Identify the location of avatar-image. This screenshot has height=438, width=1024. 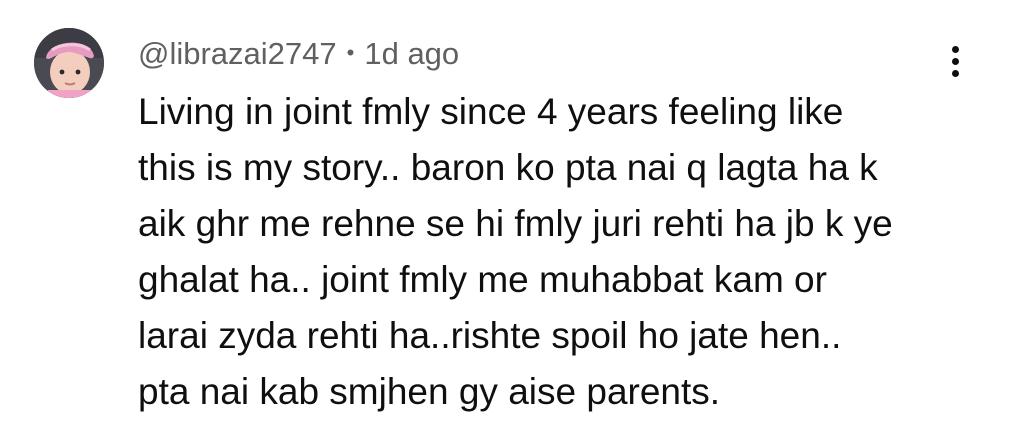
(69, 63).